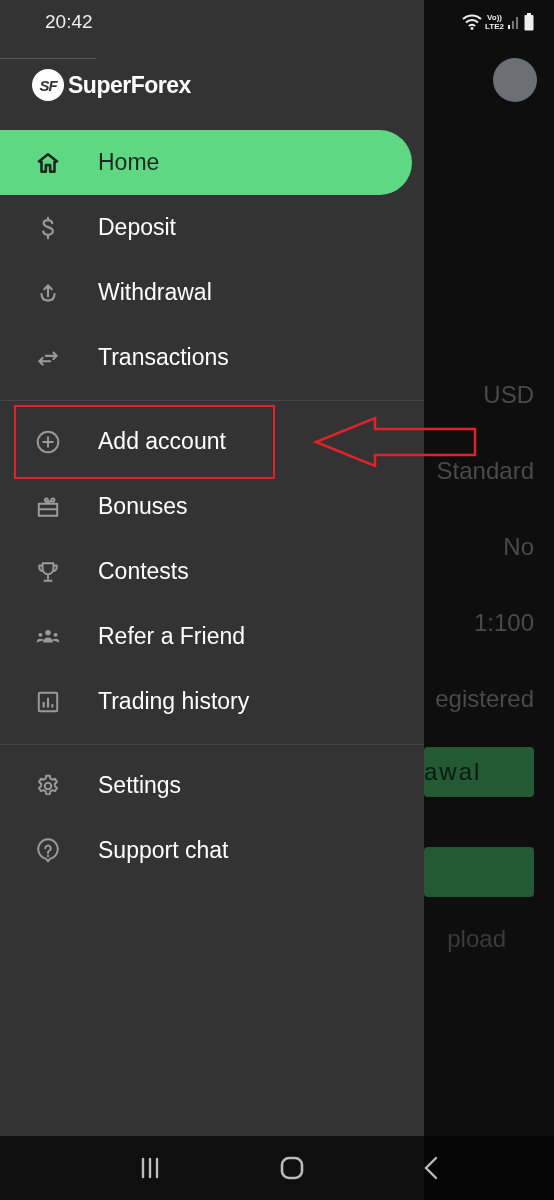  I want to click on account-detail-value: egistered, so click(484, 699).